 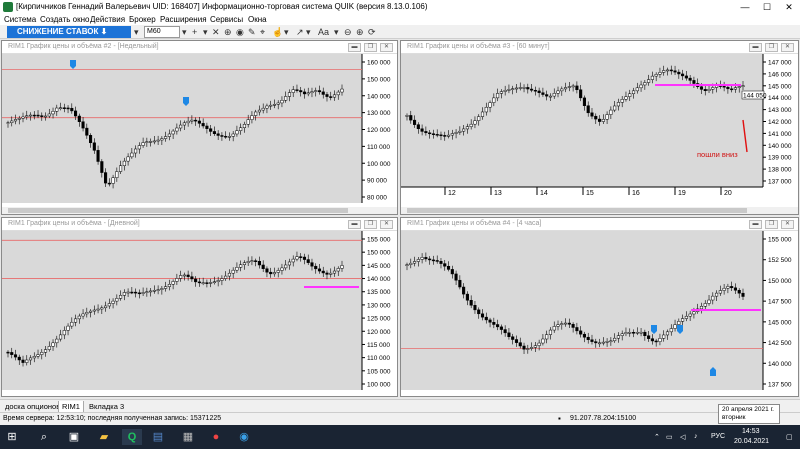 What do you see at coordinates (158, 437) in the screenshot?
I see `chart-app-icon: ▤` at bounding box center [158, 437].